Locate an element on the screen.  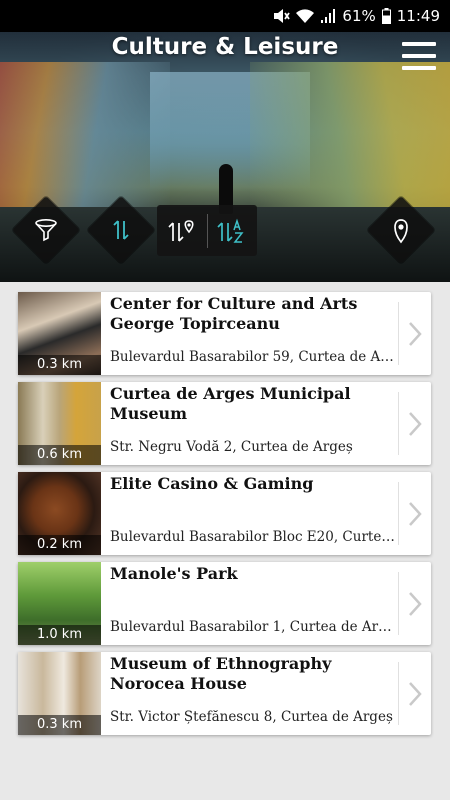
sort-direction-button is located at coordinates (121, 230).